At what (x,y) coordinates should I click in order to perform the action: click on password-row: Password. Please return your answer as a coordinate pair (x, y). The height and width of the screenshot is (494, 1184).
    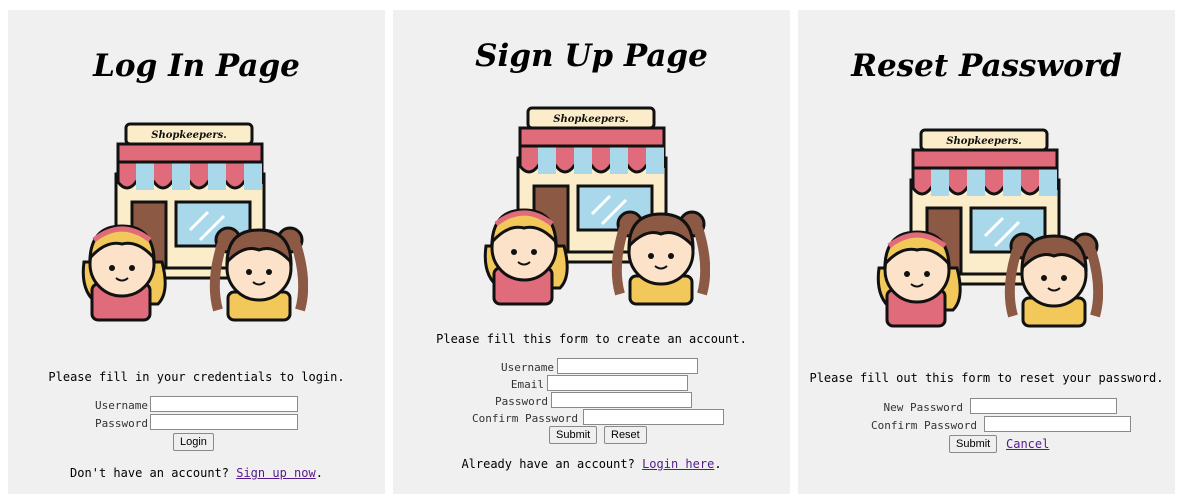
    Looking at the image, I should click on (196, 424).